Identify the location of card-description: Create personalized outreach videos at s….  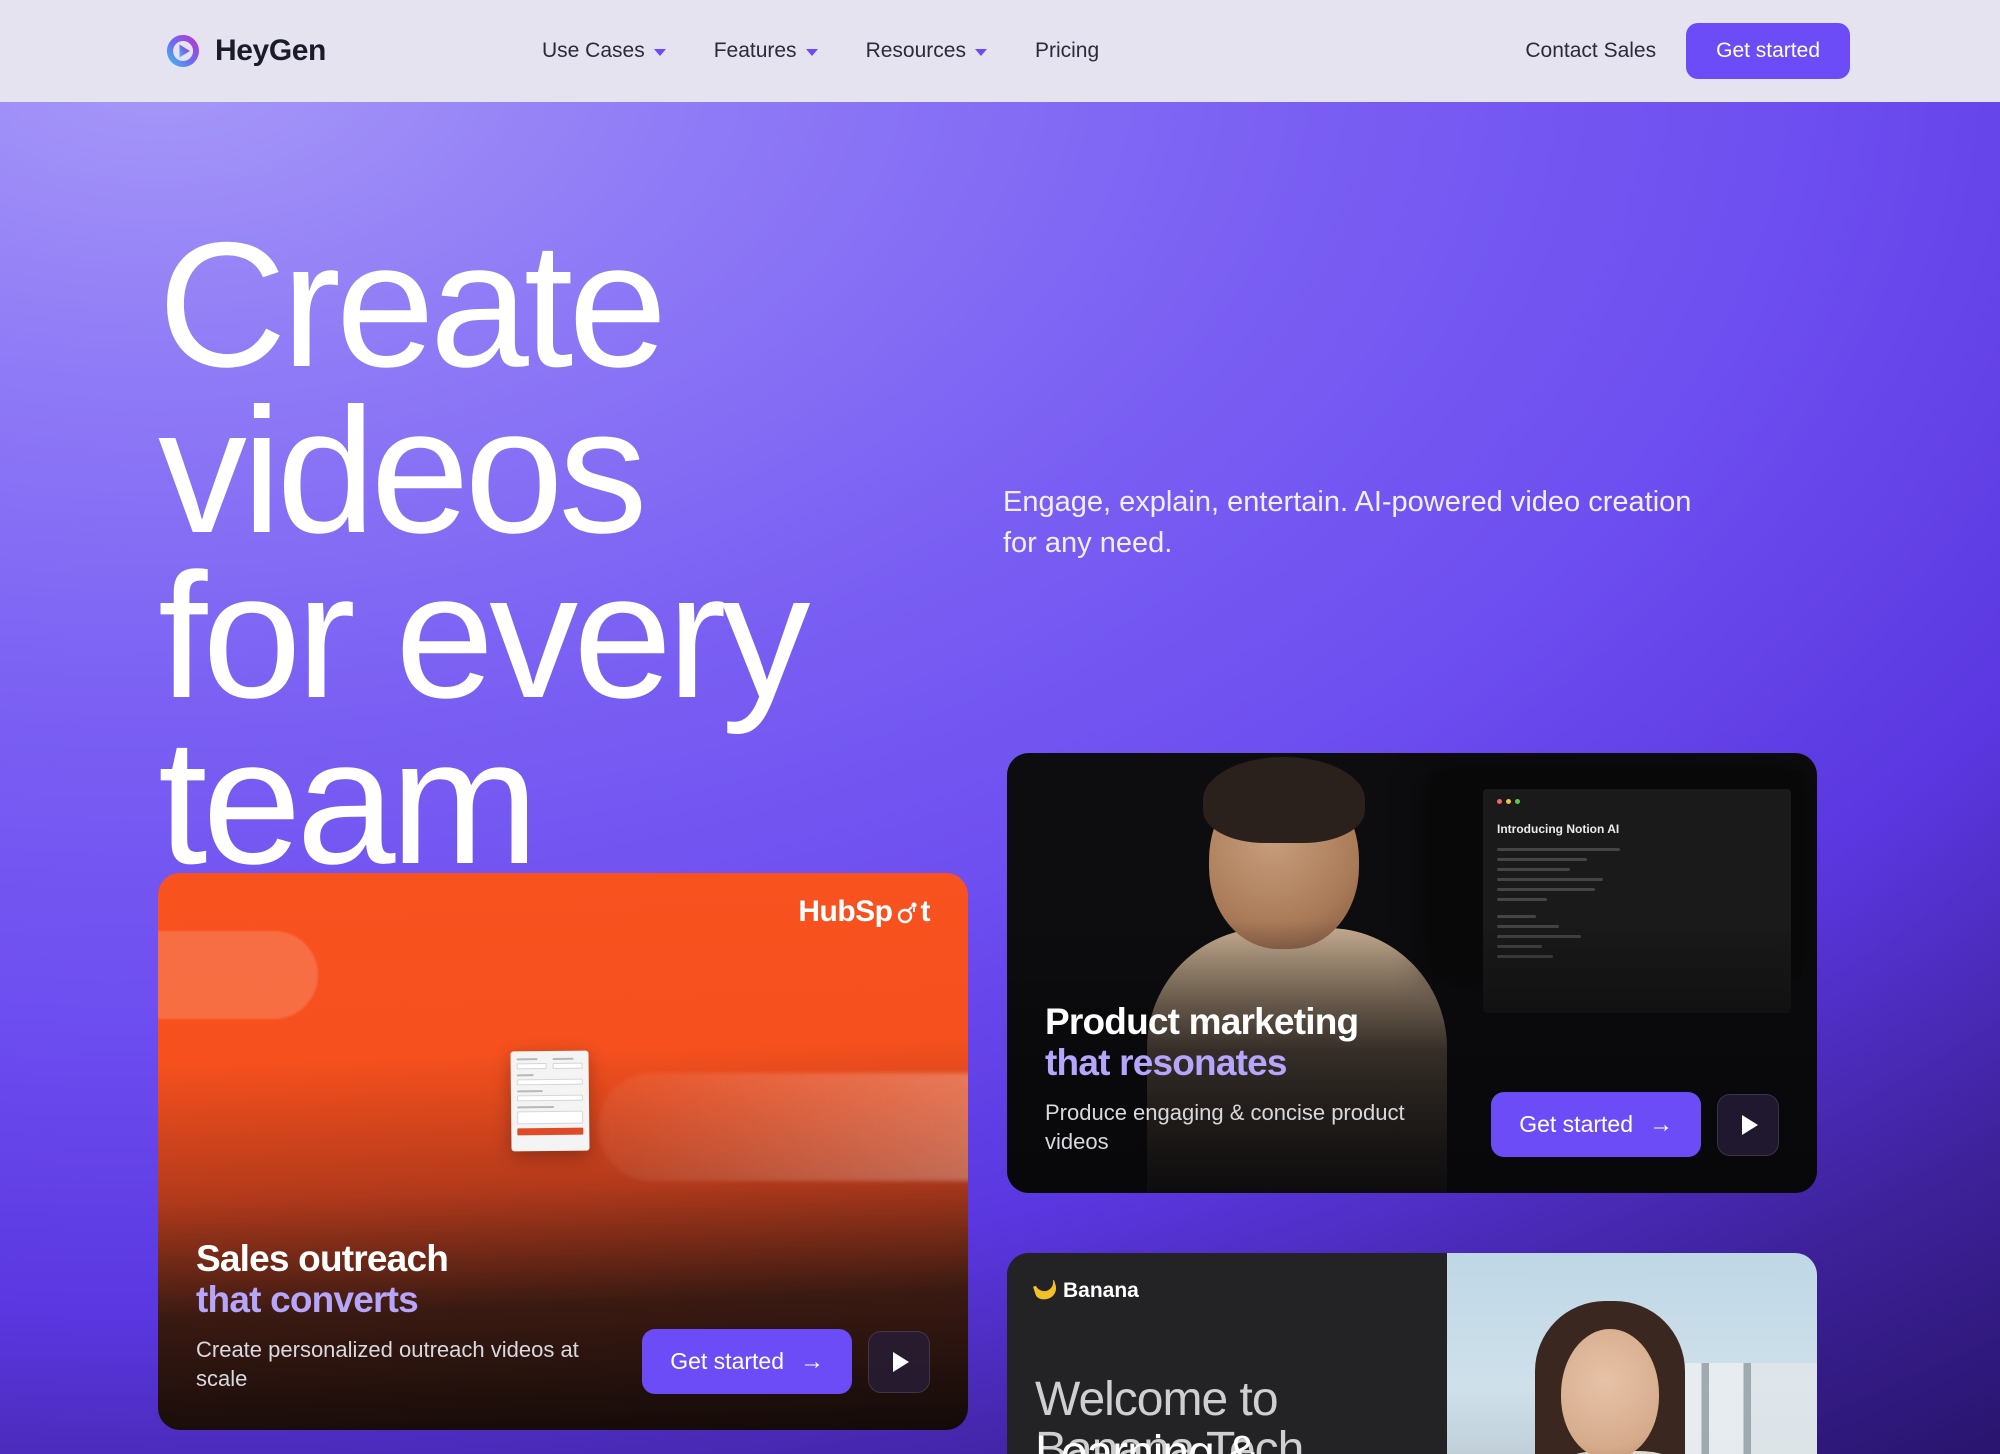
(387, 1364).